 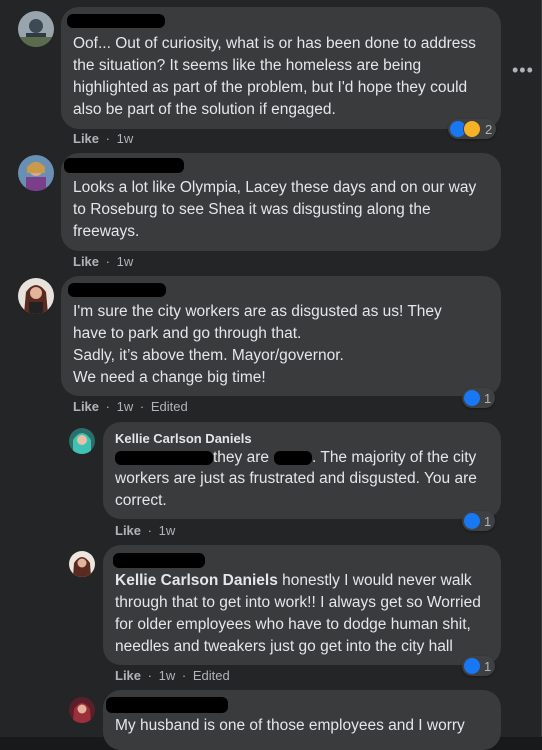 What do you see at coordinates (169, 377) in the screenshot?
I see `comment-text-line: We need a change big time!` at bounding box center [169, 377].